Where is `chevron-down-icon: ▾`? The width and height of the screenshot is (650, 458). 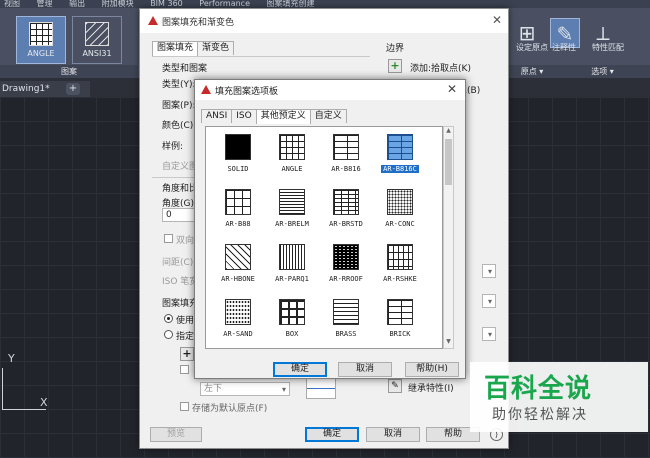
chevron-down-icon: ▾ is located at coordinates (283, 389).